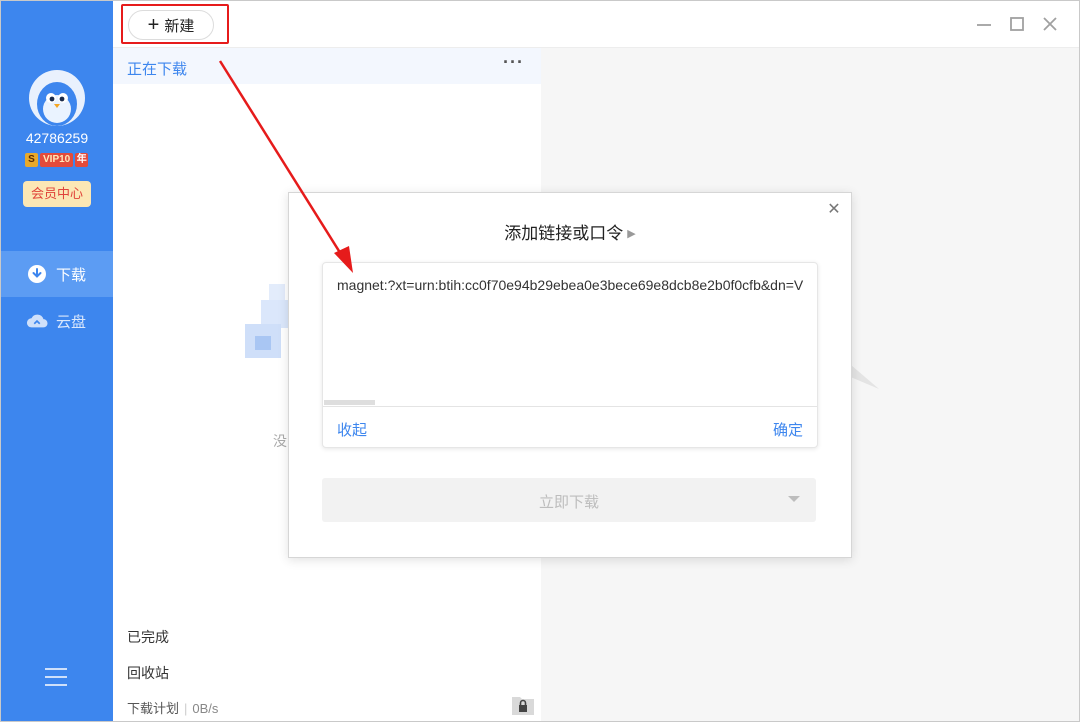  What do you see at coordinates (1017, 24) in the screenshot?
I see `maximize-icon` at bounding box center [1017, 24].